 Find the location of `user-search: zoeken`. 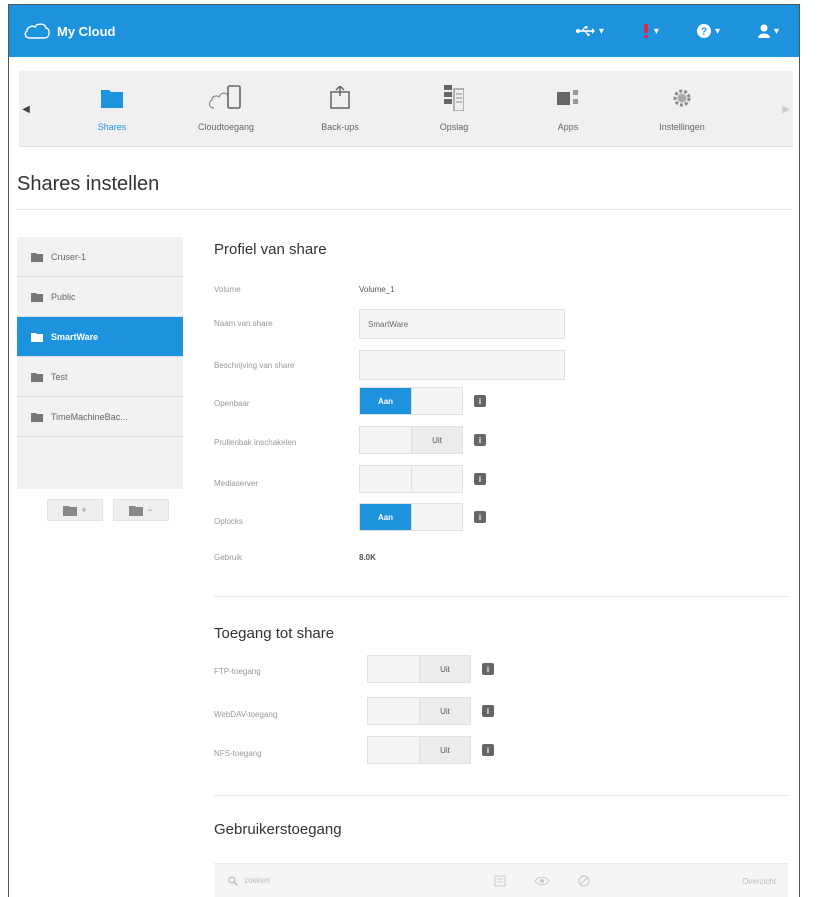

user-search: zoeken is located at coordinates (249, 880).